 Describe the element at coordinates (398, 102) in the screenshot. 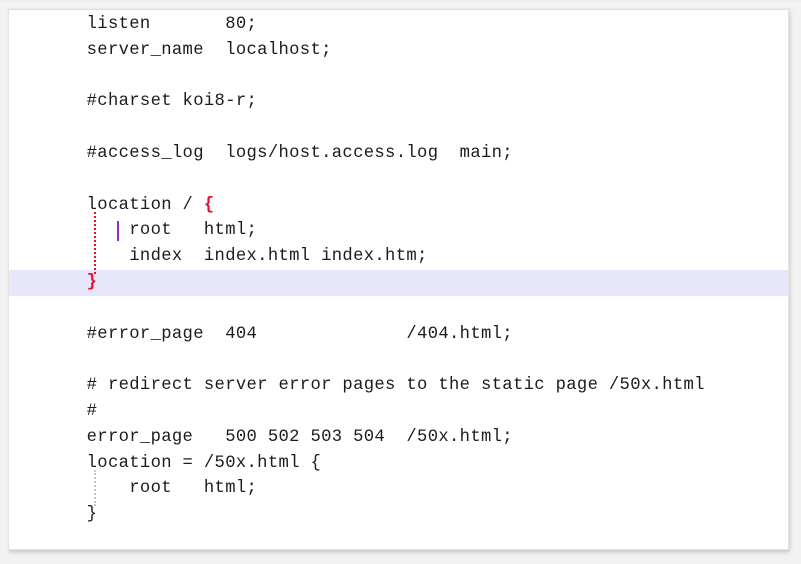

I see `code-line: #charset koi8-r;` at that location.